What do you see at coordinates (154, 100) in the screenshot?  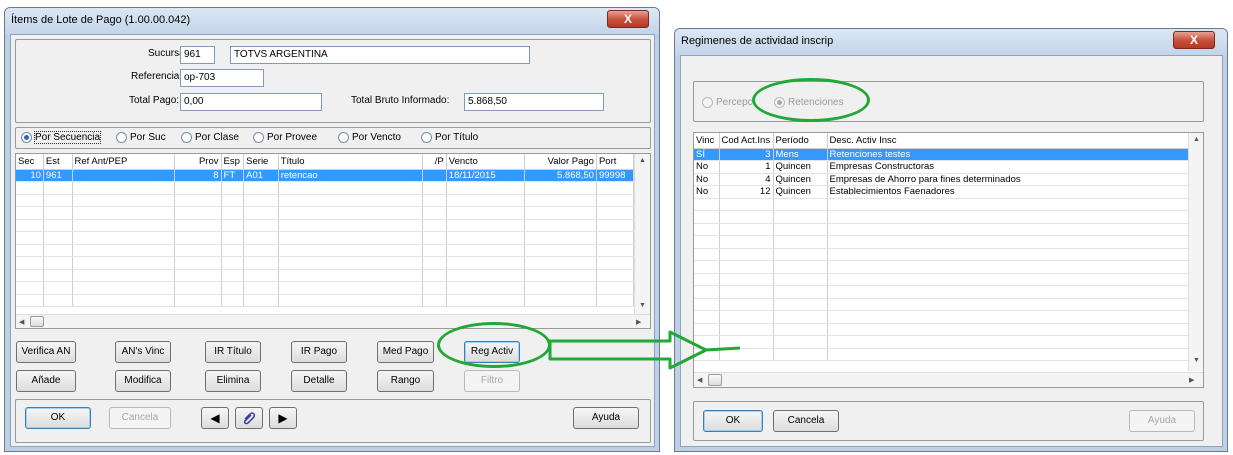 I see `total-pago-label: Total Pago:` at bounding box center [154, 100].